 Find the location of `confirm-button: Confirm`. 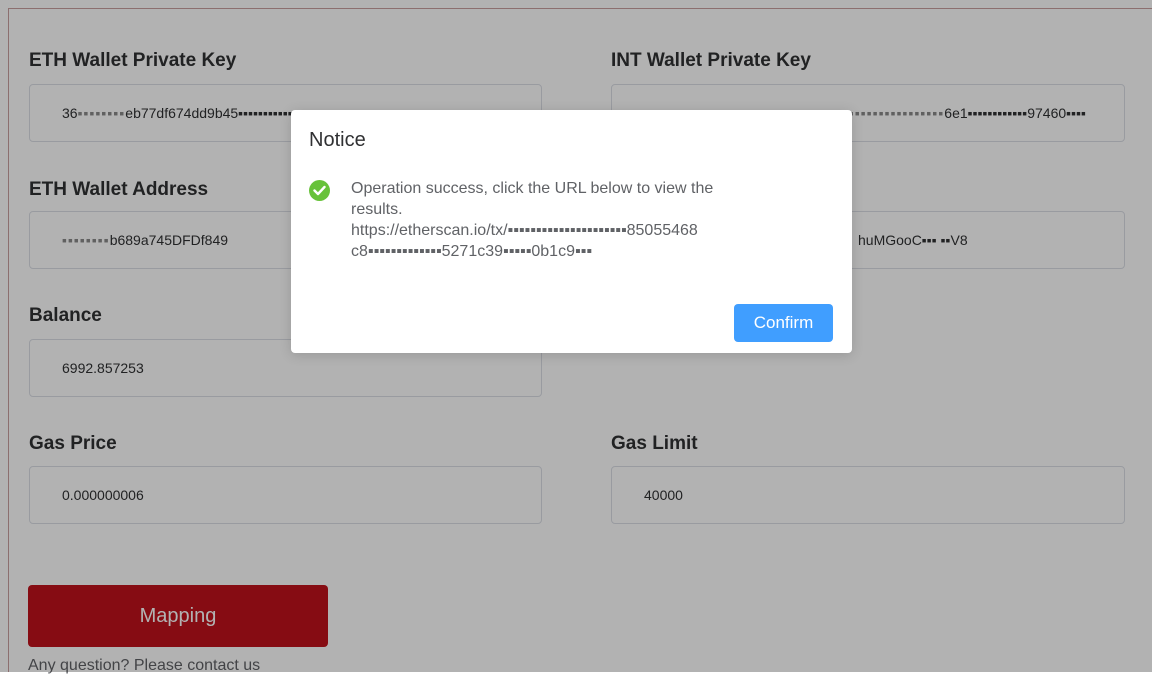

confirm-button: Confirm is located at coordinates (783, 323).